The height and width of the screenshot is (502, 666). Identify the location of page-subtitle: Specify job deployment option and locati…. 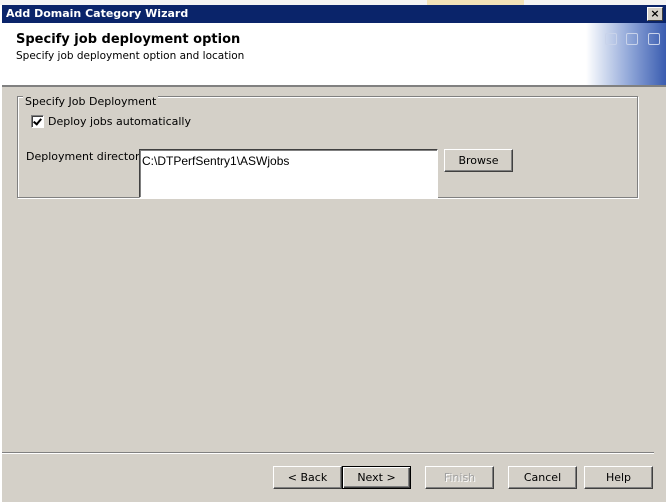
(130, 56).